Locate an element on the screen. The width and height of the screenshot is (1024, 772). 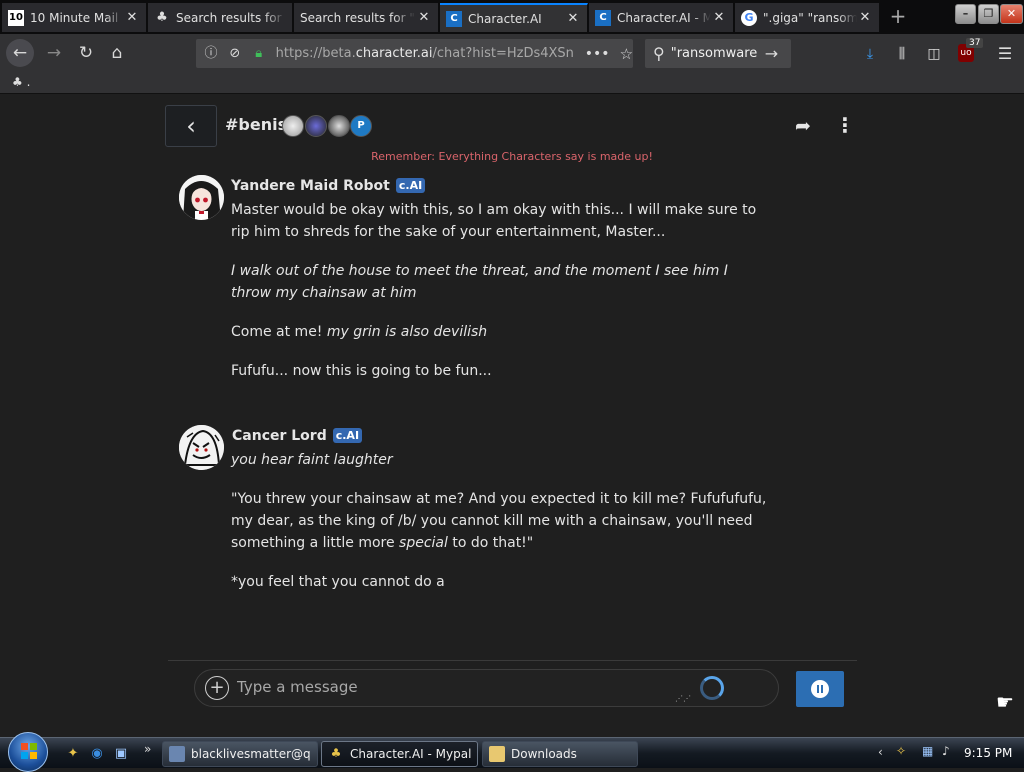
minimize-button: – is located at coordinates (965, 14).